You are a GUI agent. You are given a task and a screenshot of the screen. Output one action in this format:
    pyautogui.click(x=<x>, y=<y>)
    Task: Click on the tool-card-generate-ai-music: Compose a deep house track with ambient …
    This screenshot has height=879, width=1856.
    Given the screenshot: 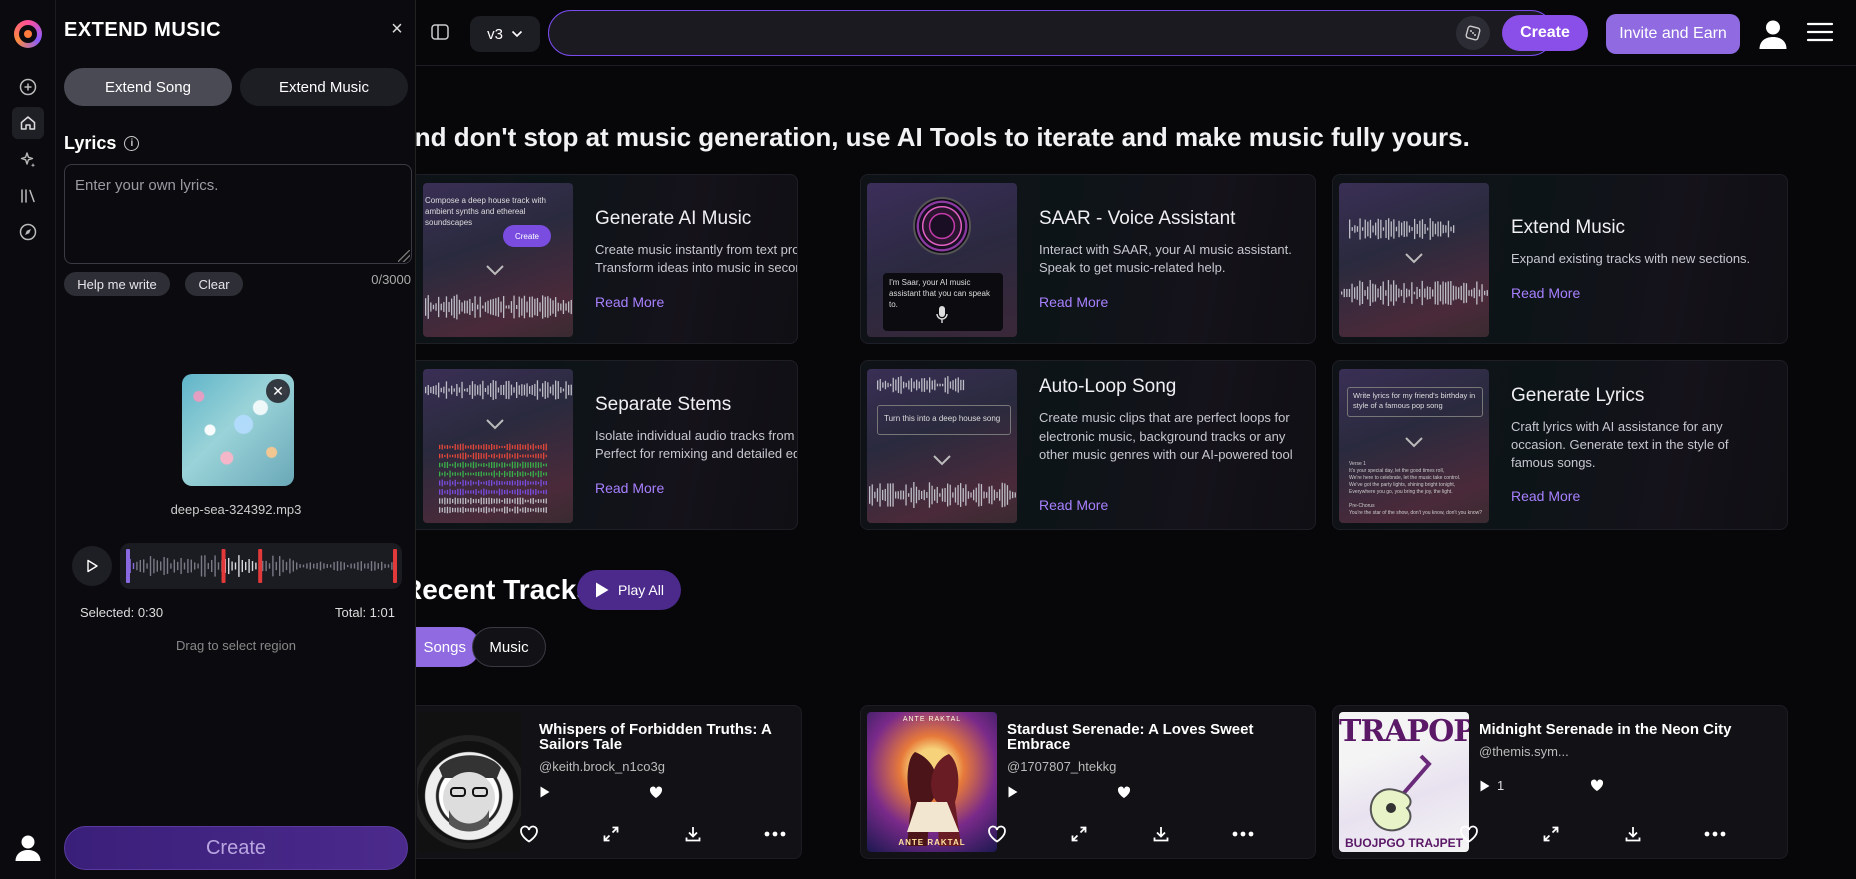 What is the action you would take?
    pyautogui.click(x=607, y=259)
    